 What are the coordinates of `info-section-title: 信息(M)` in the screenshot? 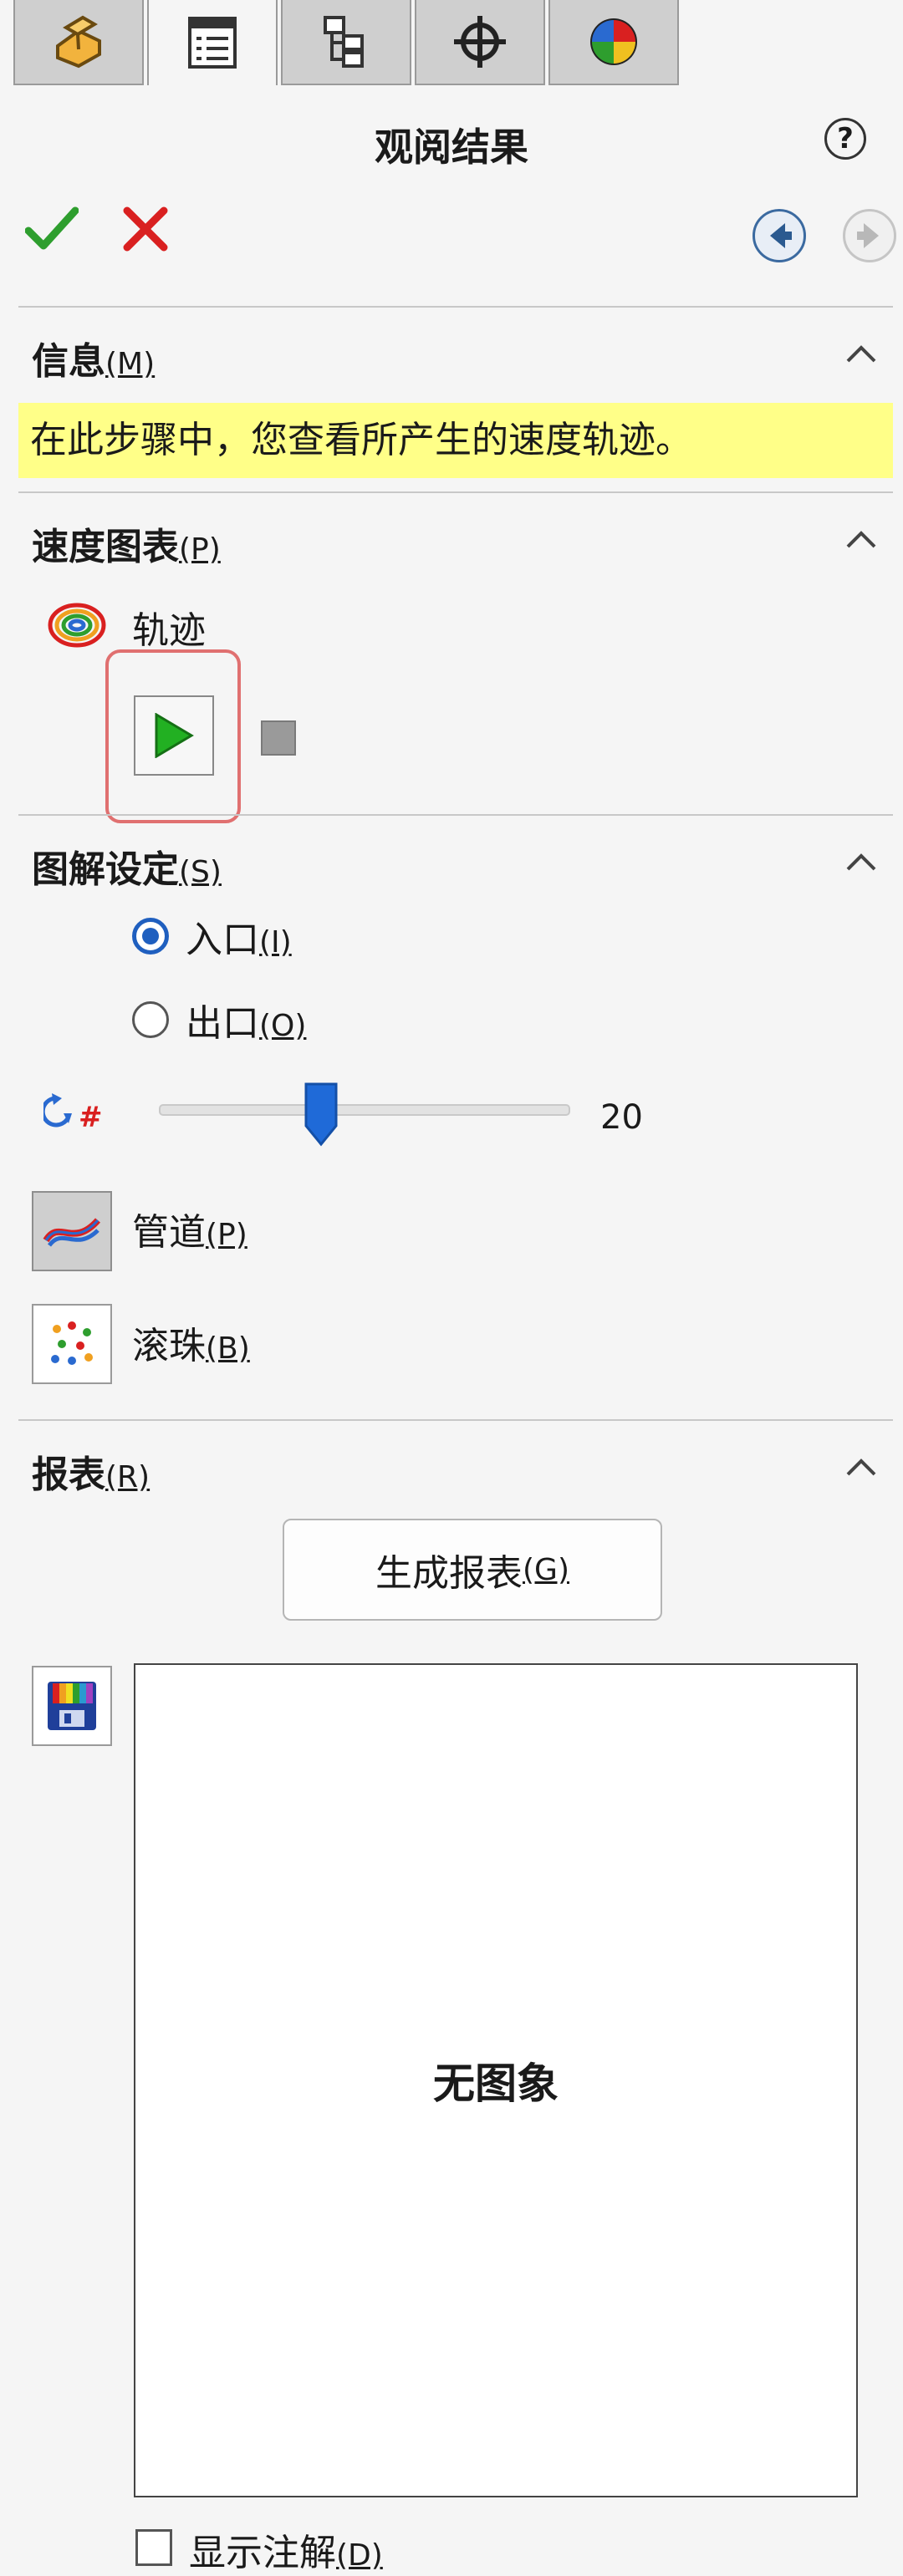 It's located at (94, 357).